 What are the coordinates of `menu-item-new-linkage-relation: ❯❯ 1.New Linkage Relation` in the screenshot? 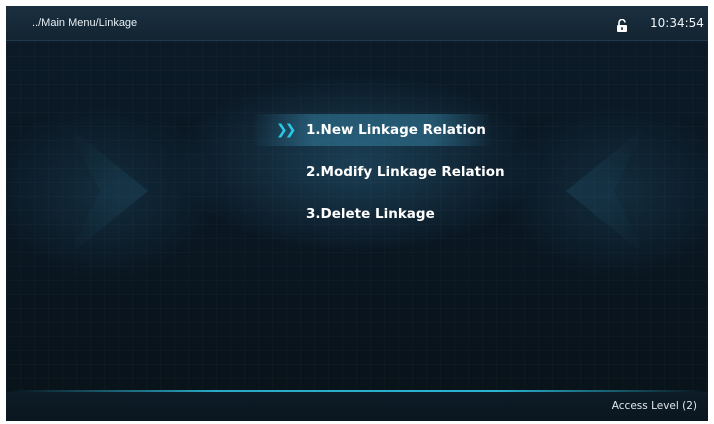 It's located at (372, 130).